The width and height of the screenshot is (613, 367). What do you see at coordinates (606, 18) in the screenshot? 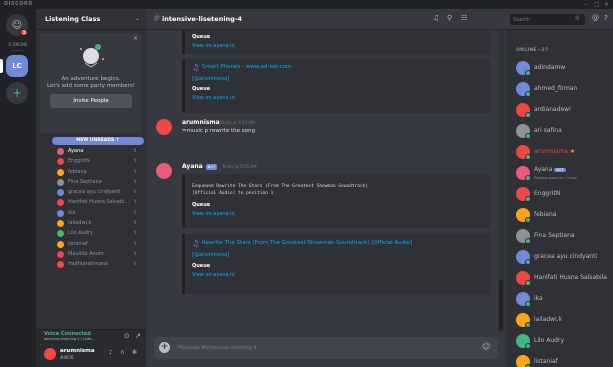
I see `help-icon: ?` at bounding box center [606, 18].